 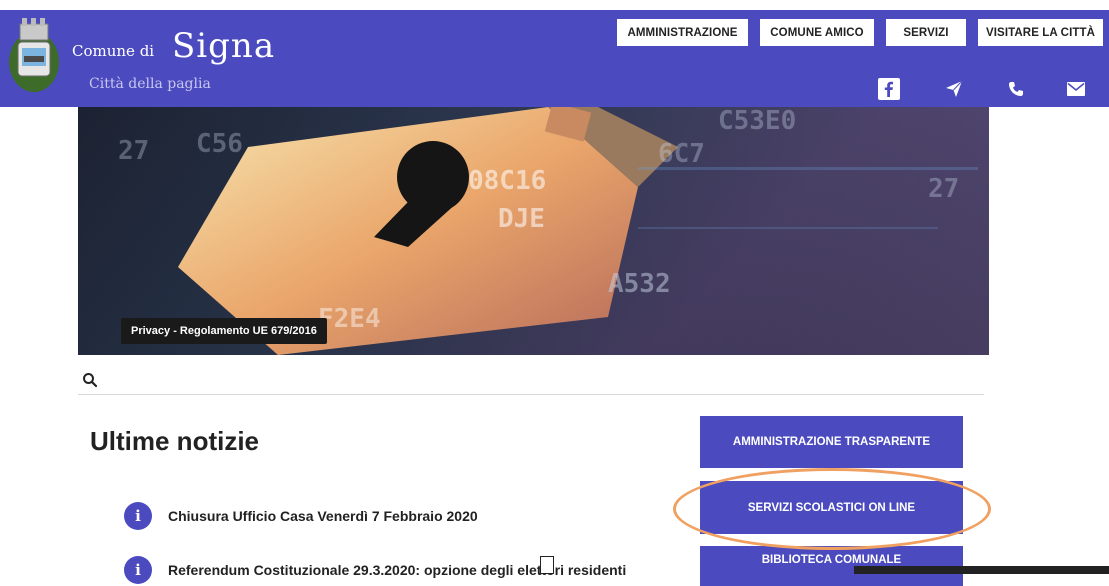 What do you see at coordinates (113, 51) in the screenshot?
I see `brand-prefix: Comune di` at bounding box center [113, 51].